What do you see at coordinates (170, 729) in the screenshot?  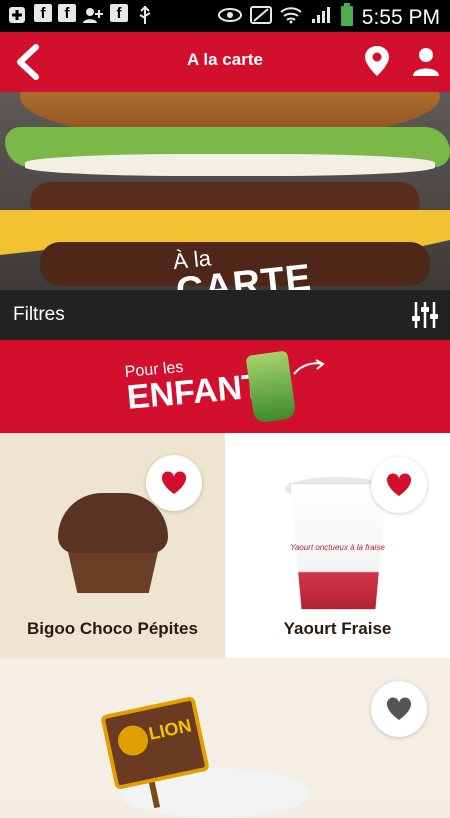 I see `lion-sign-text: LION` at bounding box center [170, 729].